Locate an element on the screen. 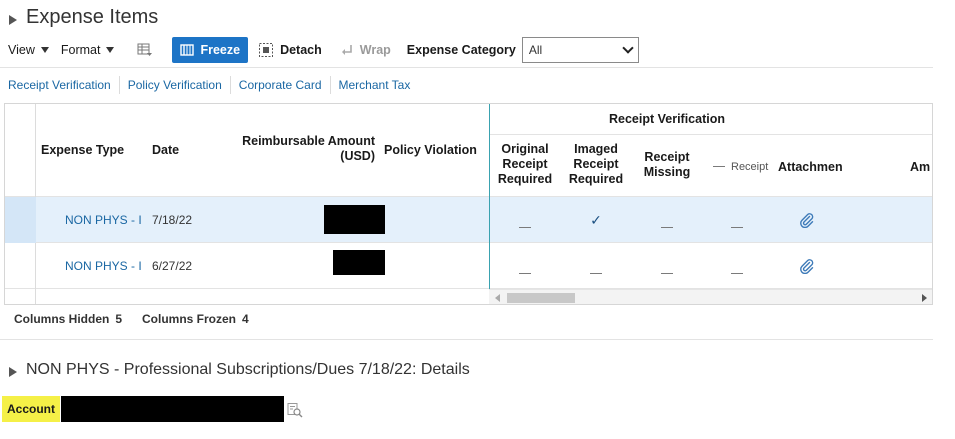 Image resolution: width=955 pixels, height=439 pixels. row2-date: 6/27/22 is located at coordinates (172, 266).